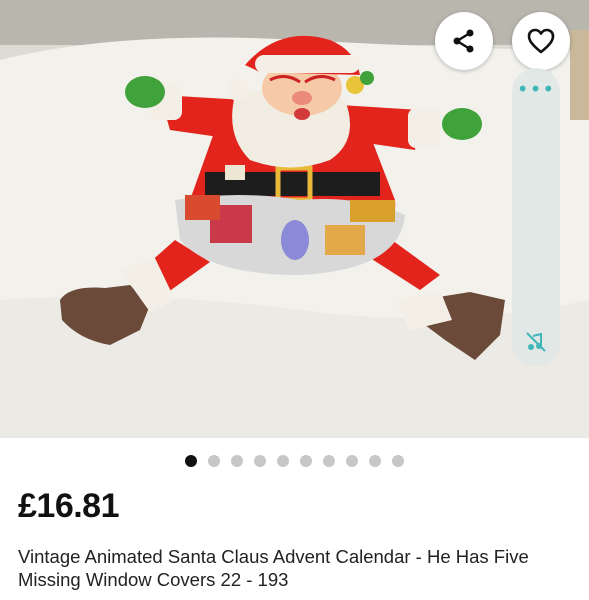 The height and width of the screenshot is (600, 589). I want to click on heart-icon, so click(541, 41).